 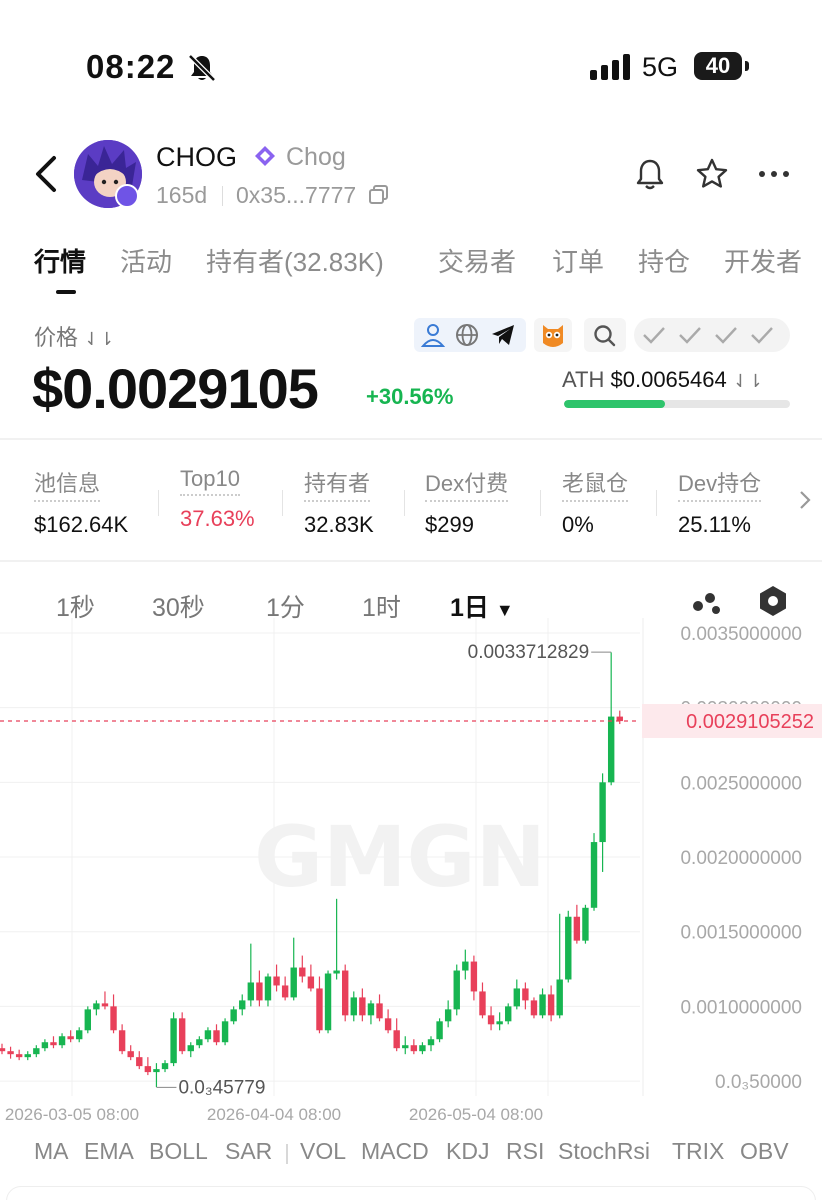 I want to click on indicator-macd: MACD, so click(x=395, y=1151).